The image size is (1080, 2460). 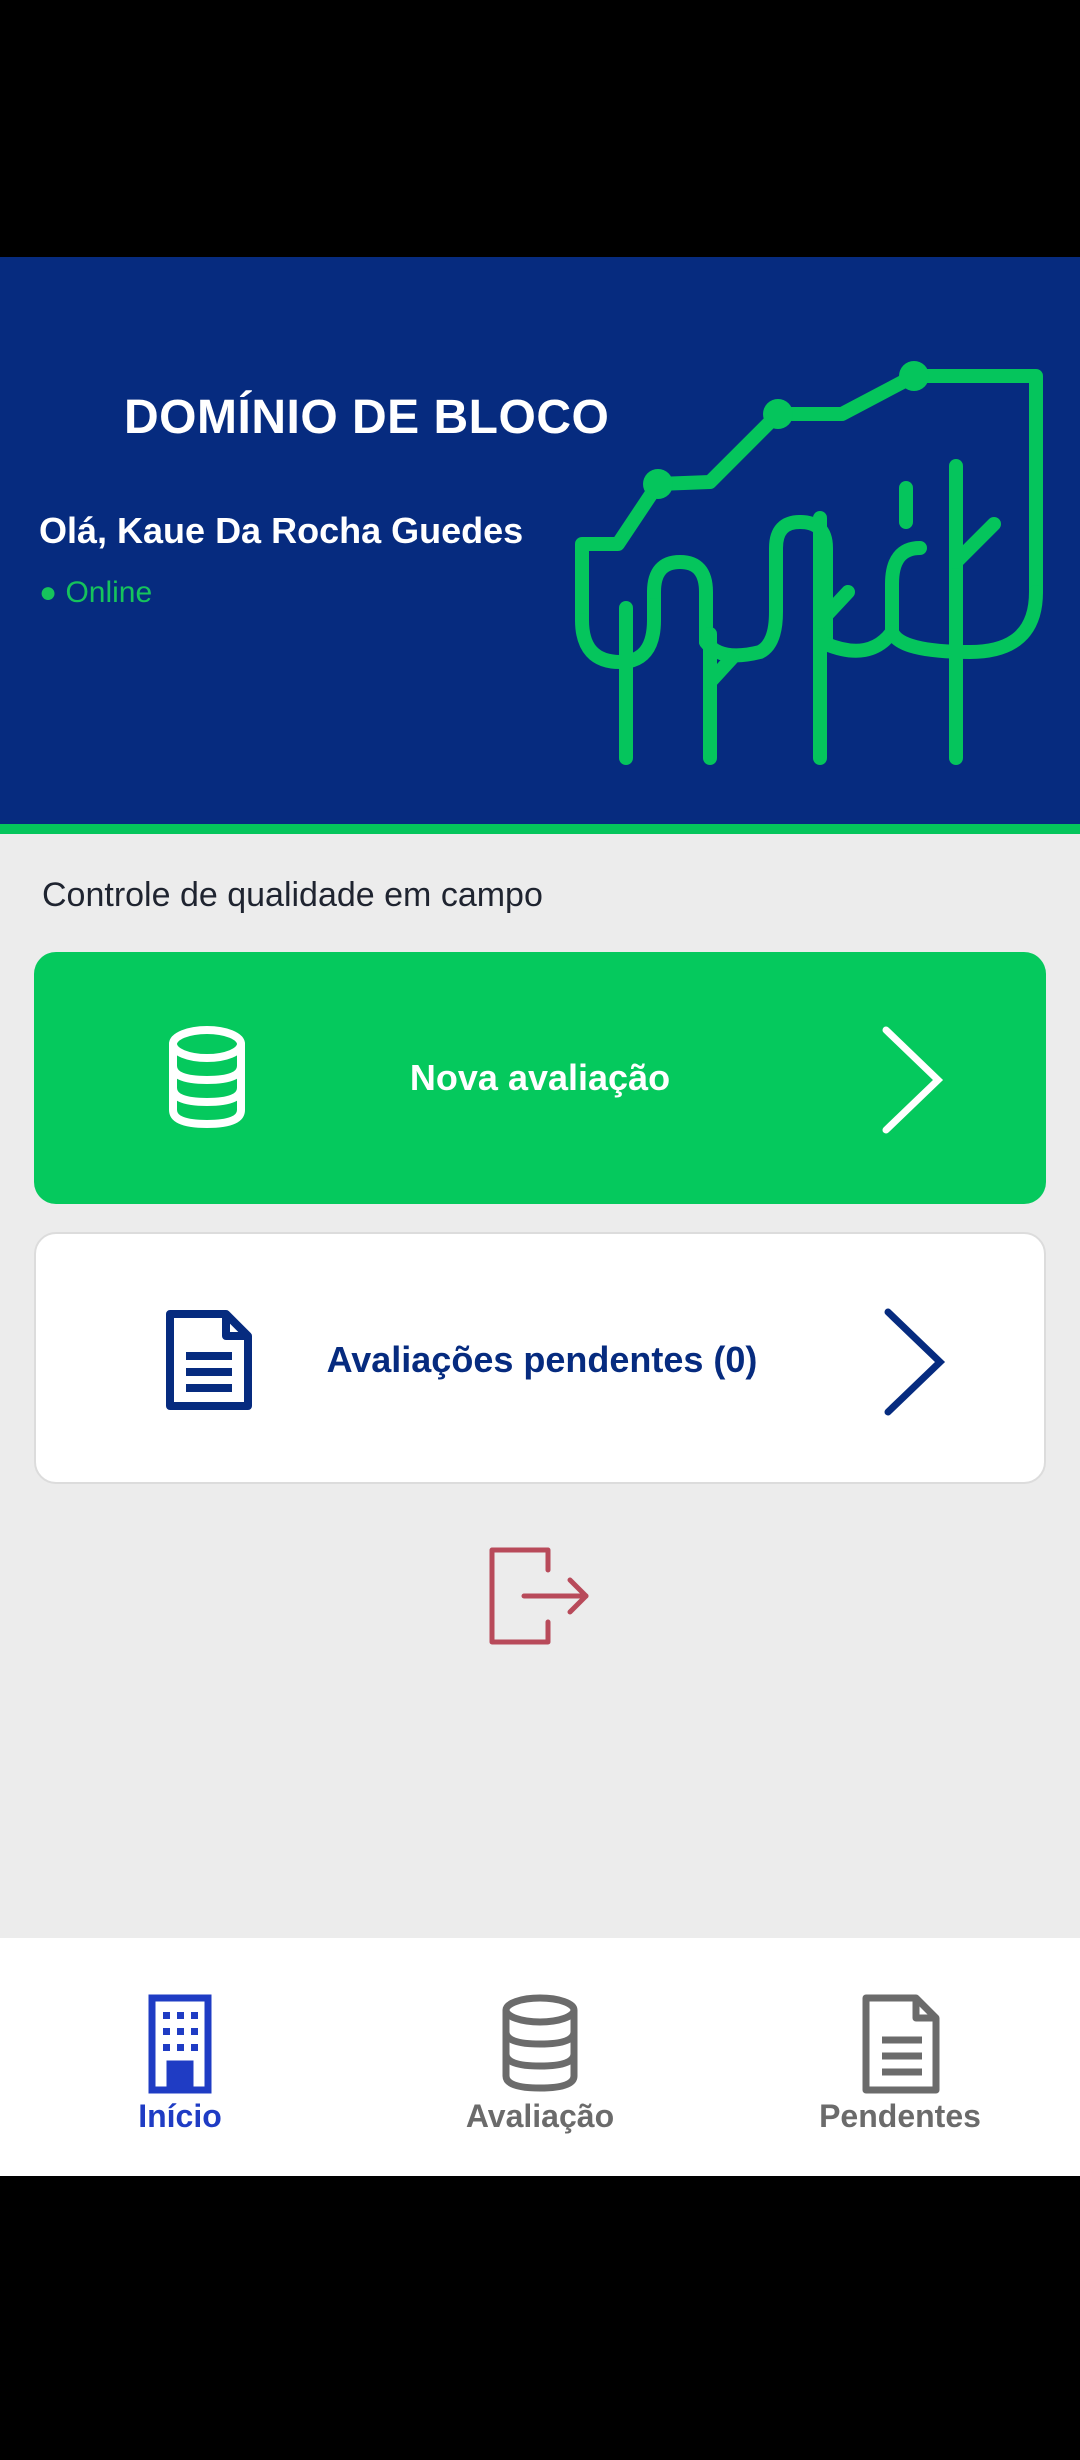 I want to click on section-title: Controle de qualidade em campo, so click(x=292, y=895).